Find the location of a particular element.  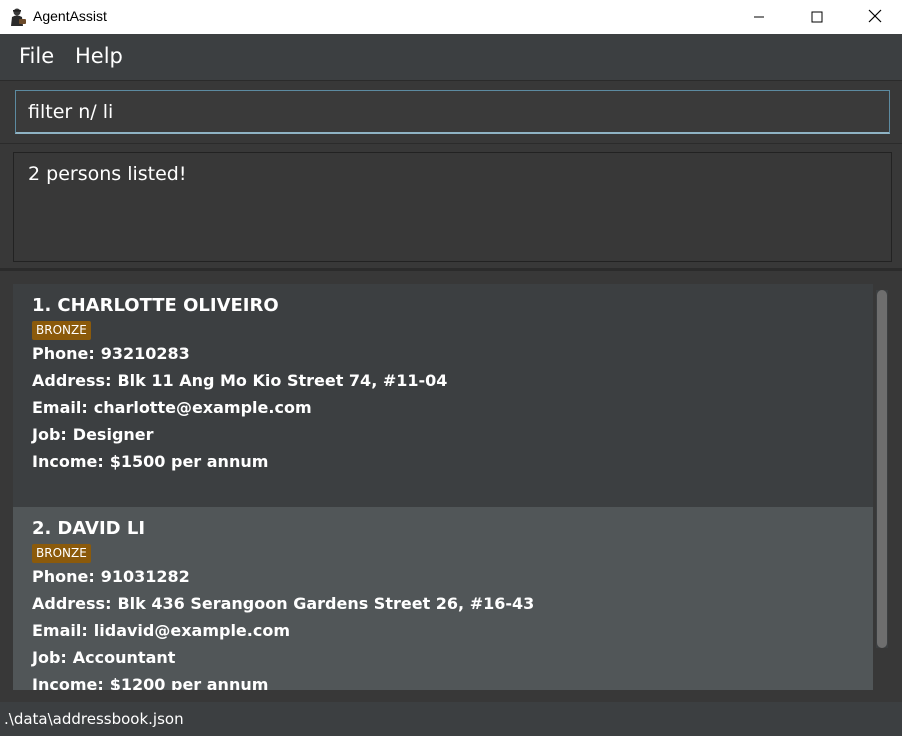

minimize-button is located at coordinates (759, 17).